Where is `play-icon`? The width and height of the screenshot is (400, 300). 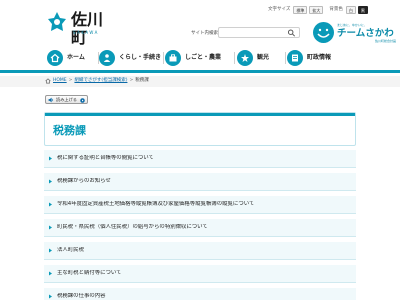
play-icon is located at coordinates (82, 100).